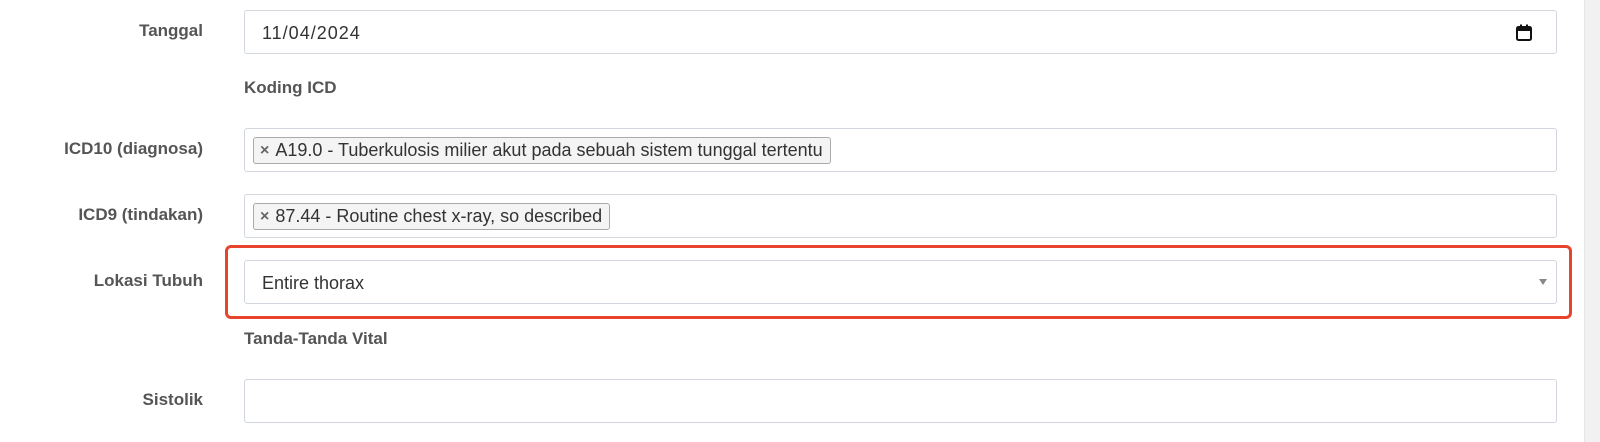  What do you see at coordinates (171, 30) in the screenshot?
I see `tanggal-label: Tanggal` at bounding box center [171, 30].